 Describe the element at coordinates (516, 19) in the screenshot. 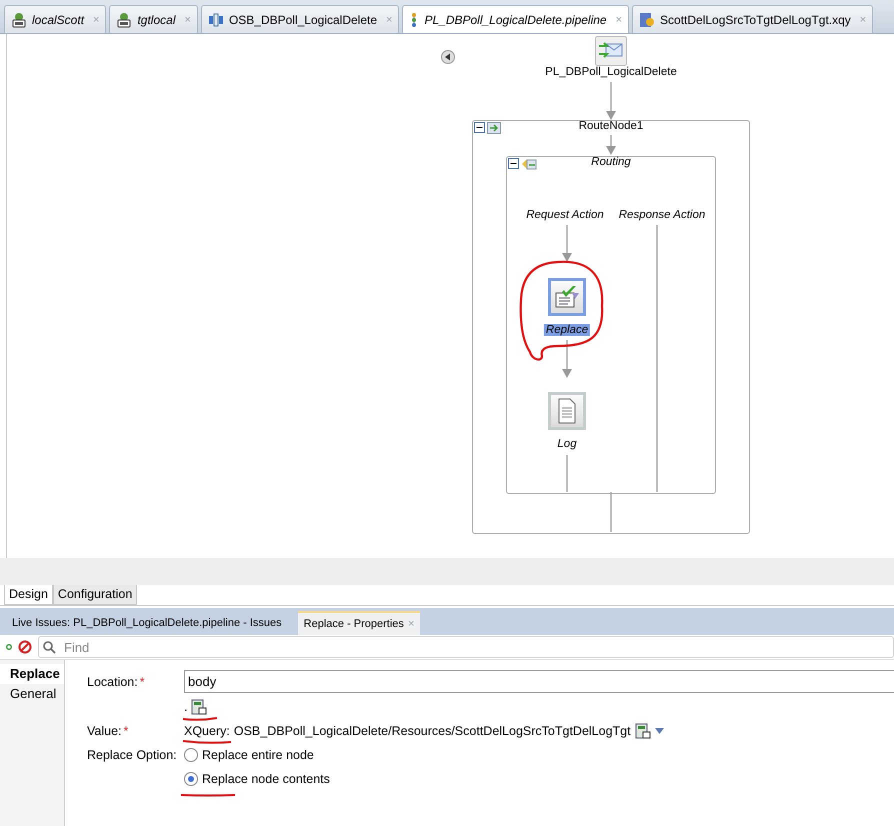

I see `editor-tab: PL_DBPoll_LogicalDelete.pipeline ×` at that location.